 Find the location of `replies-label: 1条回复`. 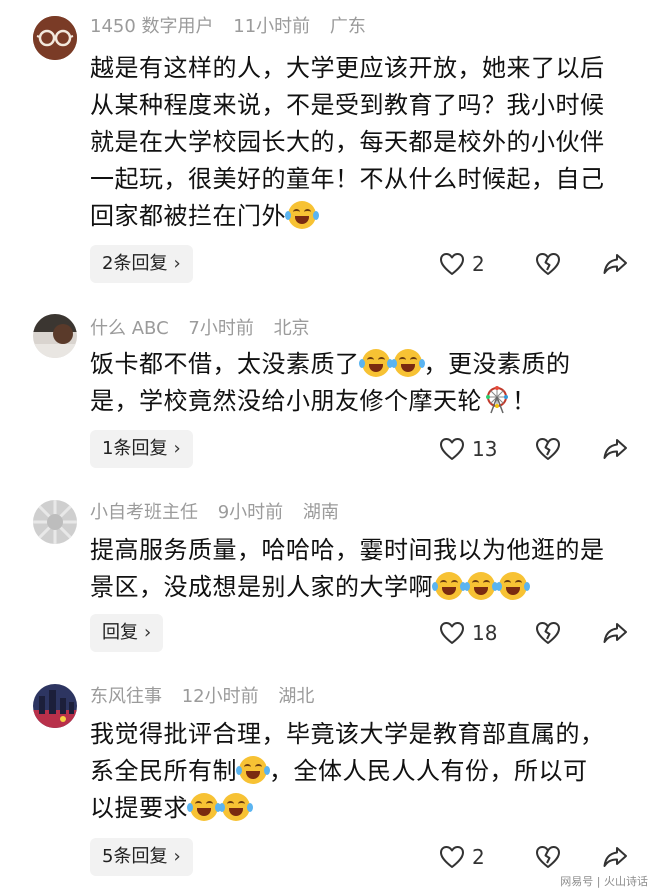

replies-label: 1条回复 is located at coordinates (135, 448).